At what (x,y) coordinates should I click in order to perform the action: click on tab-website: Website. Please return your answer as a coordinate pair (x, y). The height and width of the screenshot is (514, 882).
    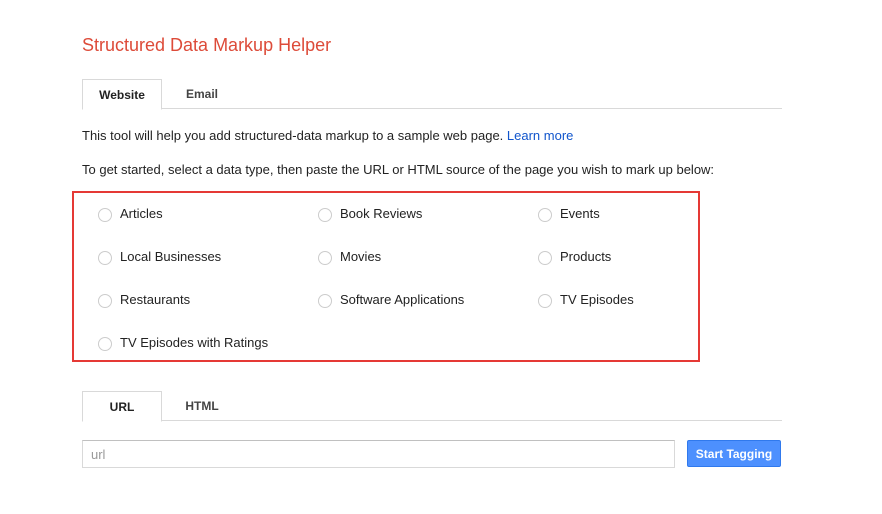
    Looking at the image, I should click on (122, 94).